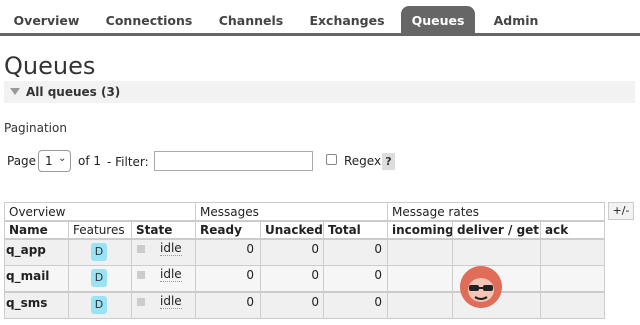 This screenshot has width=640, height=325. Describe the element at coordinates (35, 128) in the screenshot. I see `pagination-heading: Pagination` at that location.